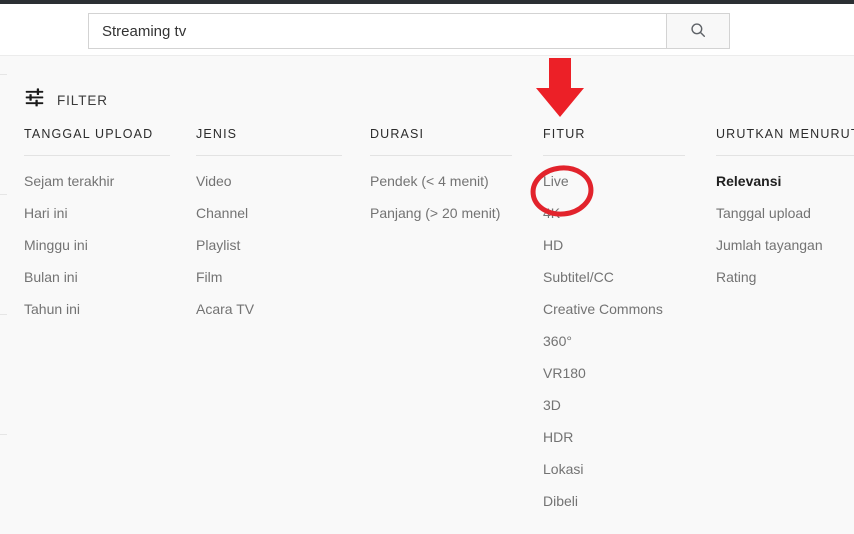  I want to click on filter-option-bulan-ini: Bulan ini, so click(98, 277).